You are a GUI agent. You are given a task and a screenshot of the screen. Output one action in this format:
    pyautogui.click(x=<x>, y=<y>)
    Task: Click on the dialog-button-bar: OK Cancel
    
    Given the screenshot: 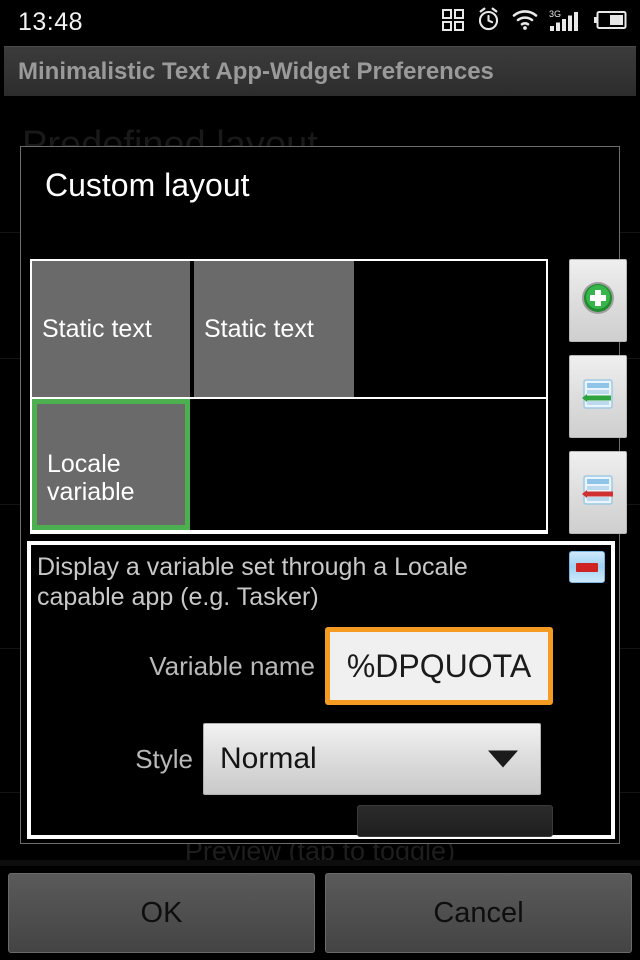 What is the action you would take?
    pyautogui.click(x=320, y=913)
    